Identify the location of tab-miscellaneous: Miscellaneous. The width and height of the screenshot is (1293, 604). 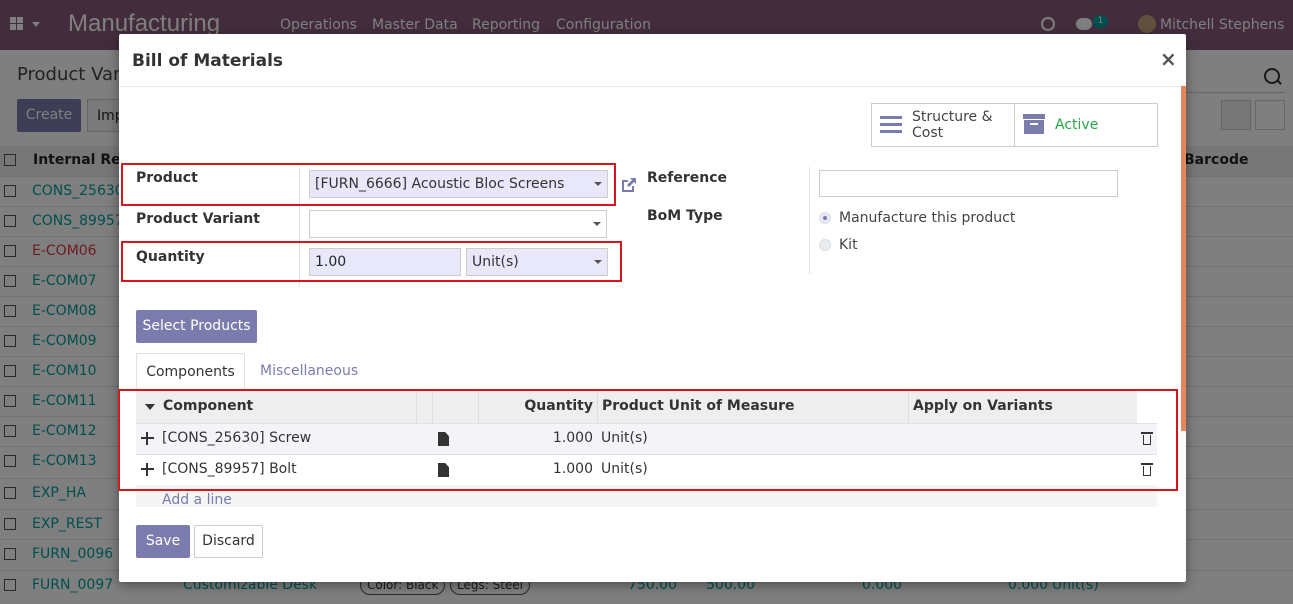
(309, 371).